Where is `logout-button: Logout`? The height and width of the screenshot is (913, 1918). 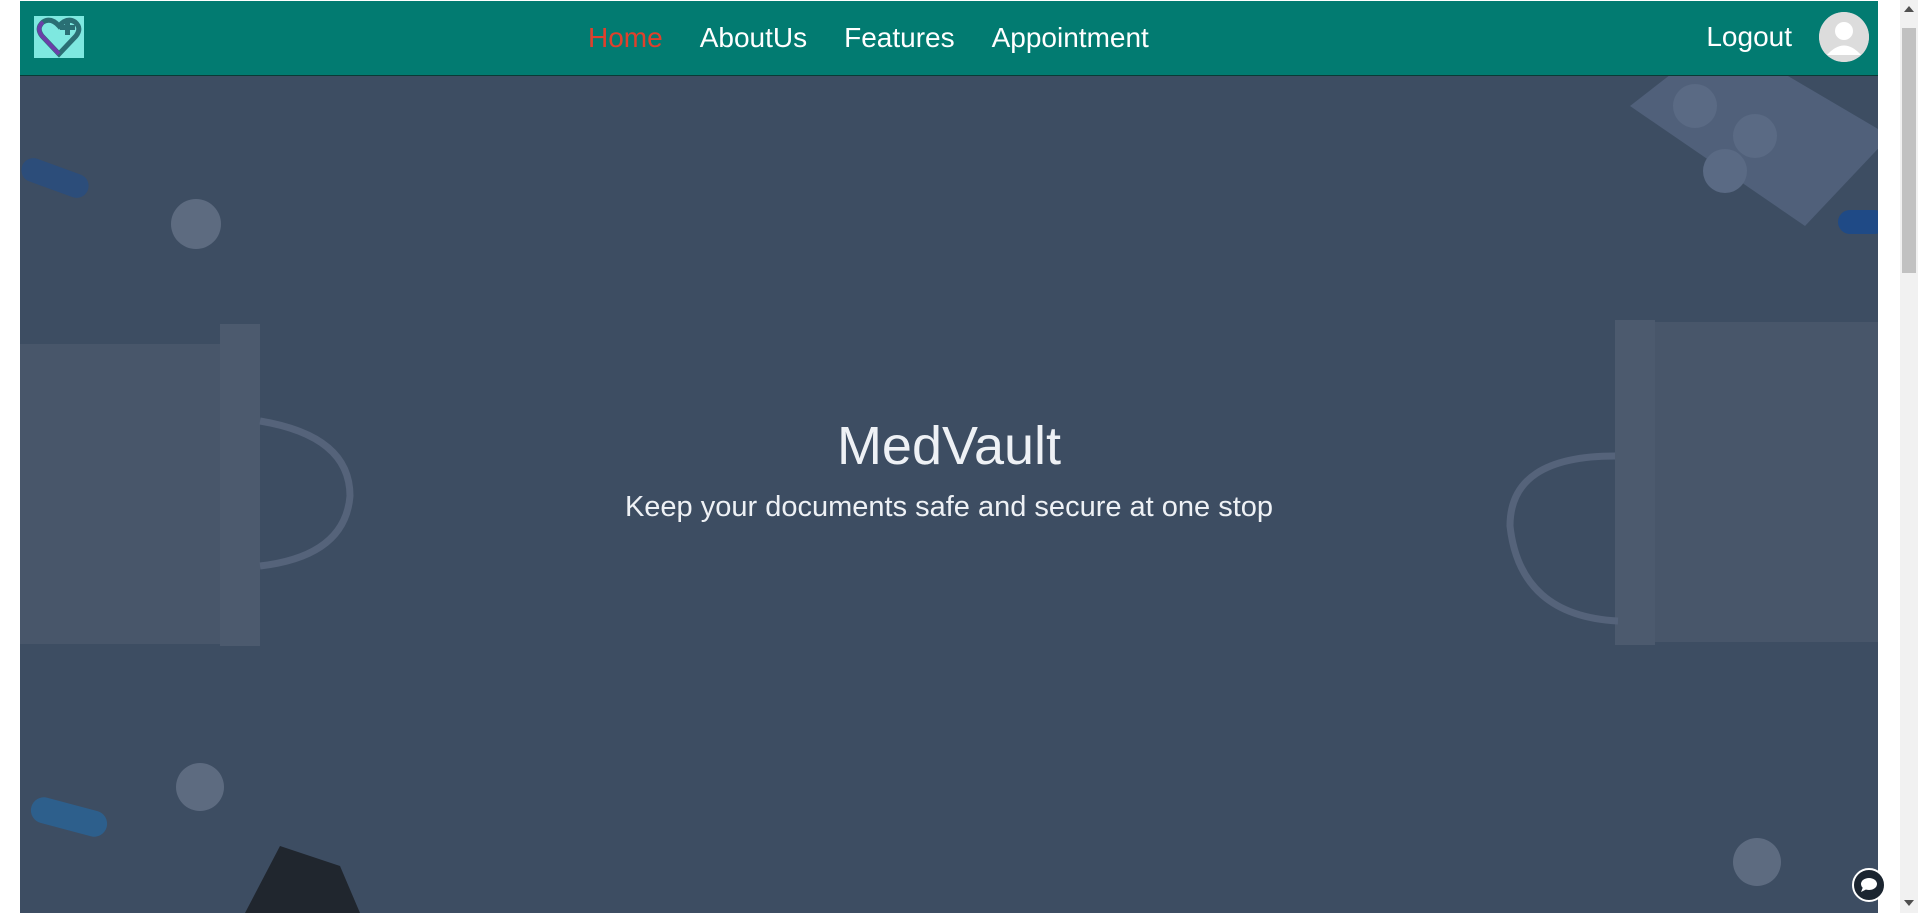
logout-button: Logout is located at coordinates (1749, 38).